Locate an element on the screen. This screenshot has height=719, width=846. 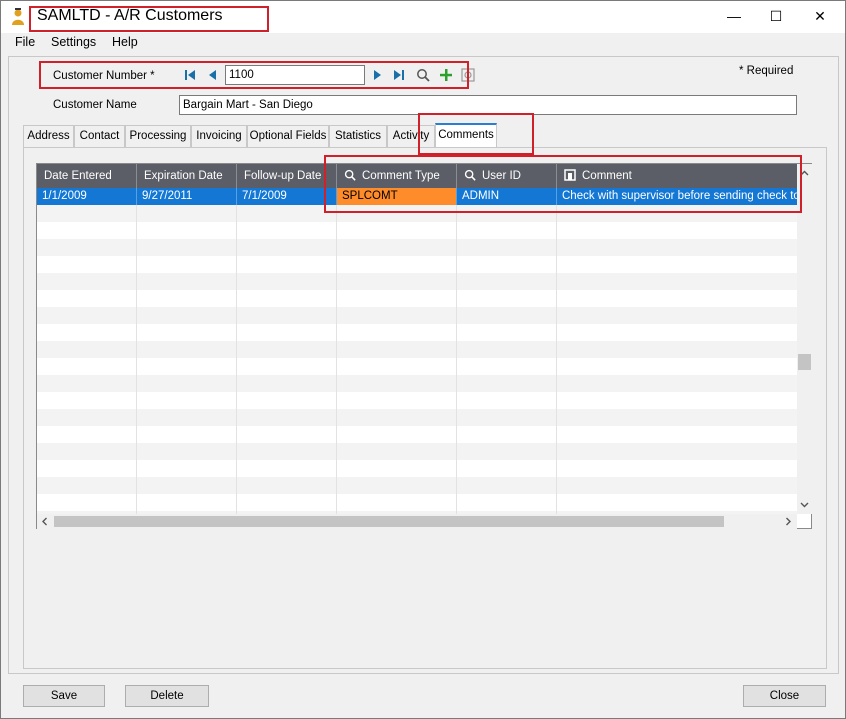
delete-button: Delete is located at coordinates (167, 696).